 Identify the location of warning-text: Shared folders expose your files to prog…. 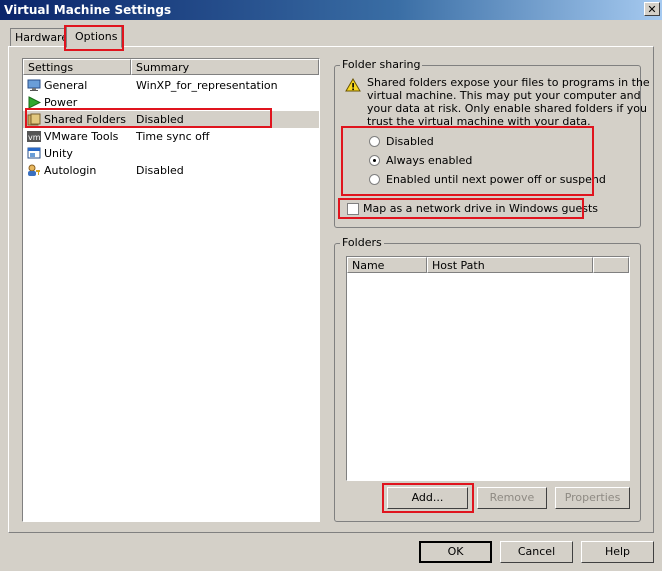
(508, 102).